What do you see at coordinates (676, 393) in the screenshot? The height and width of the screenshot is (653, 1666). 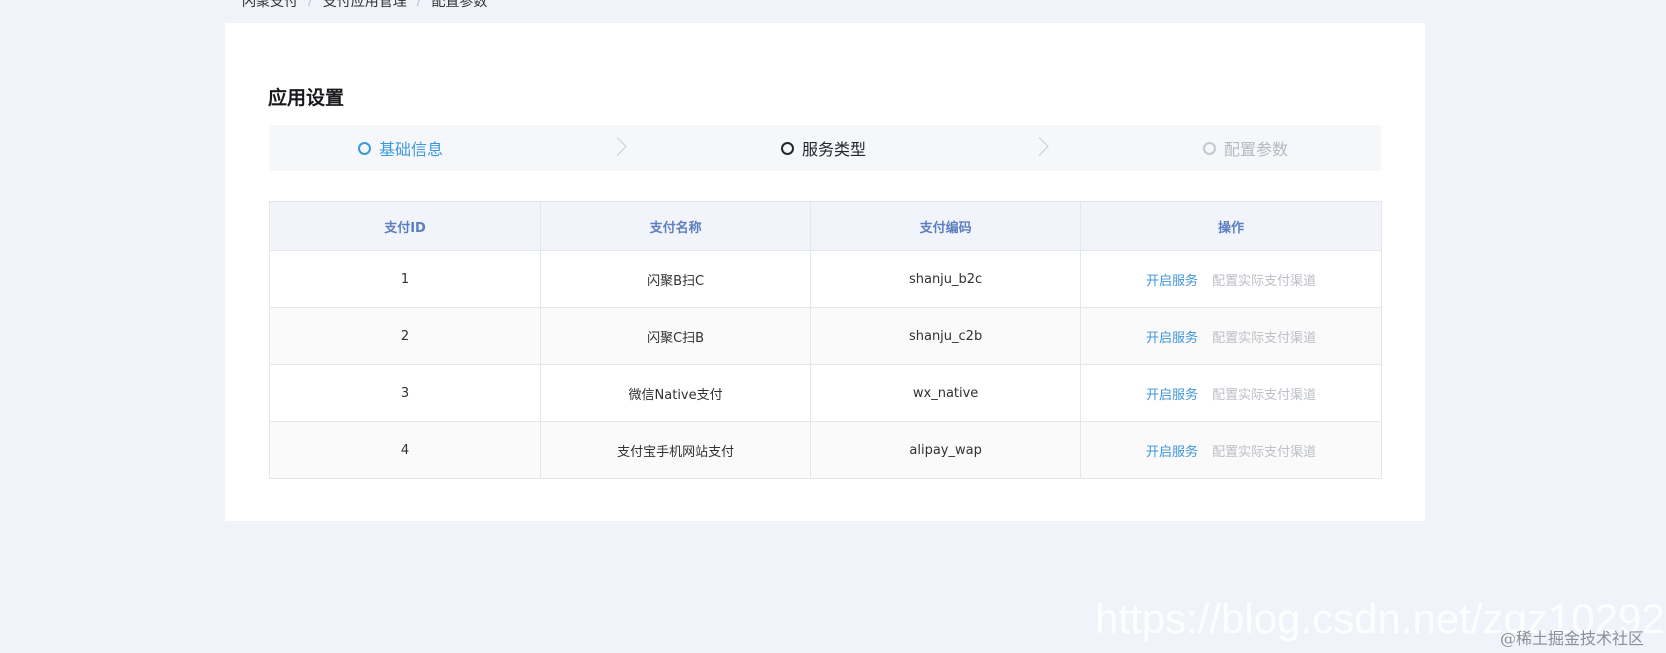 I see `cell-name: 微信Native支付` at bounding box center [676, 393].